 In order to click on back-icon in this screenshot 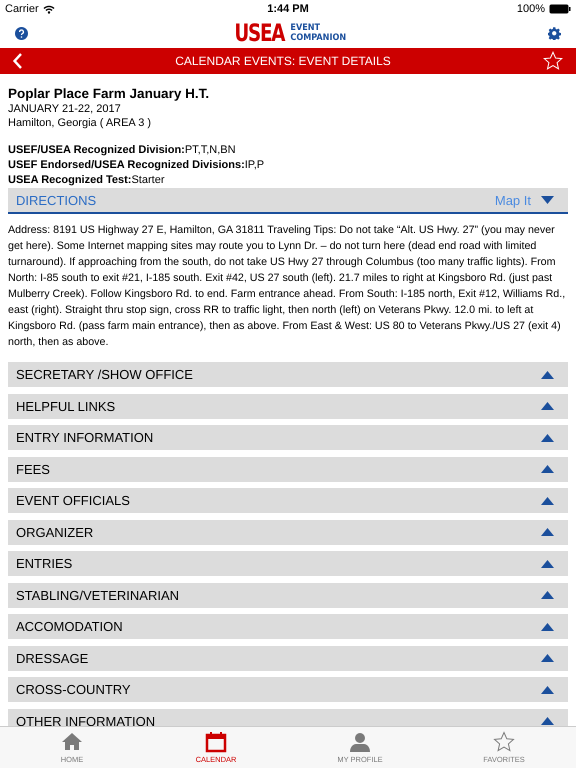, I will do `click(18, 61)`.